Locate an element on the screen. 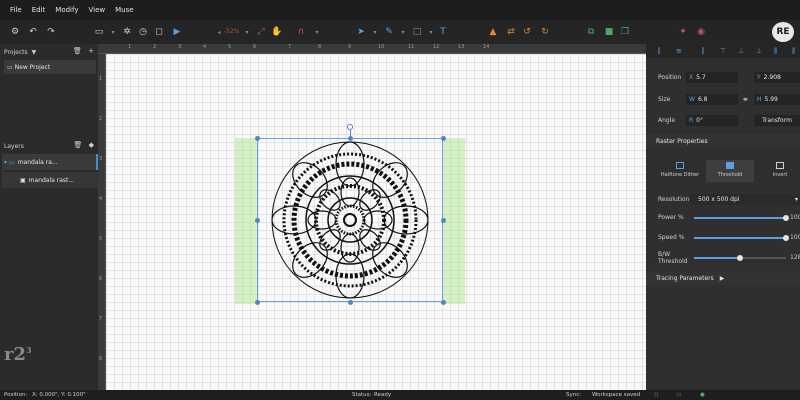 The image size is (800, 400). warning-icon: ▲ is located at coordinates (493, 32).